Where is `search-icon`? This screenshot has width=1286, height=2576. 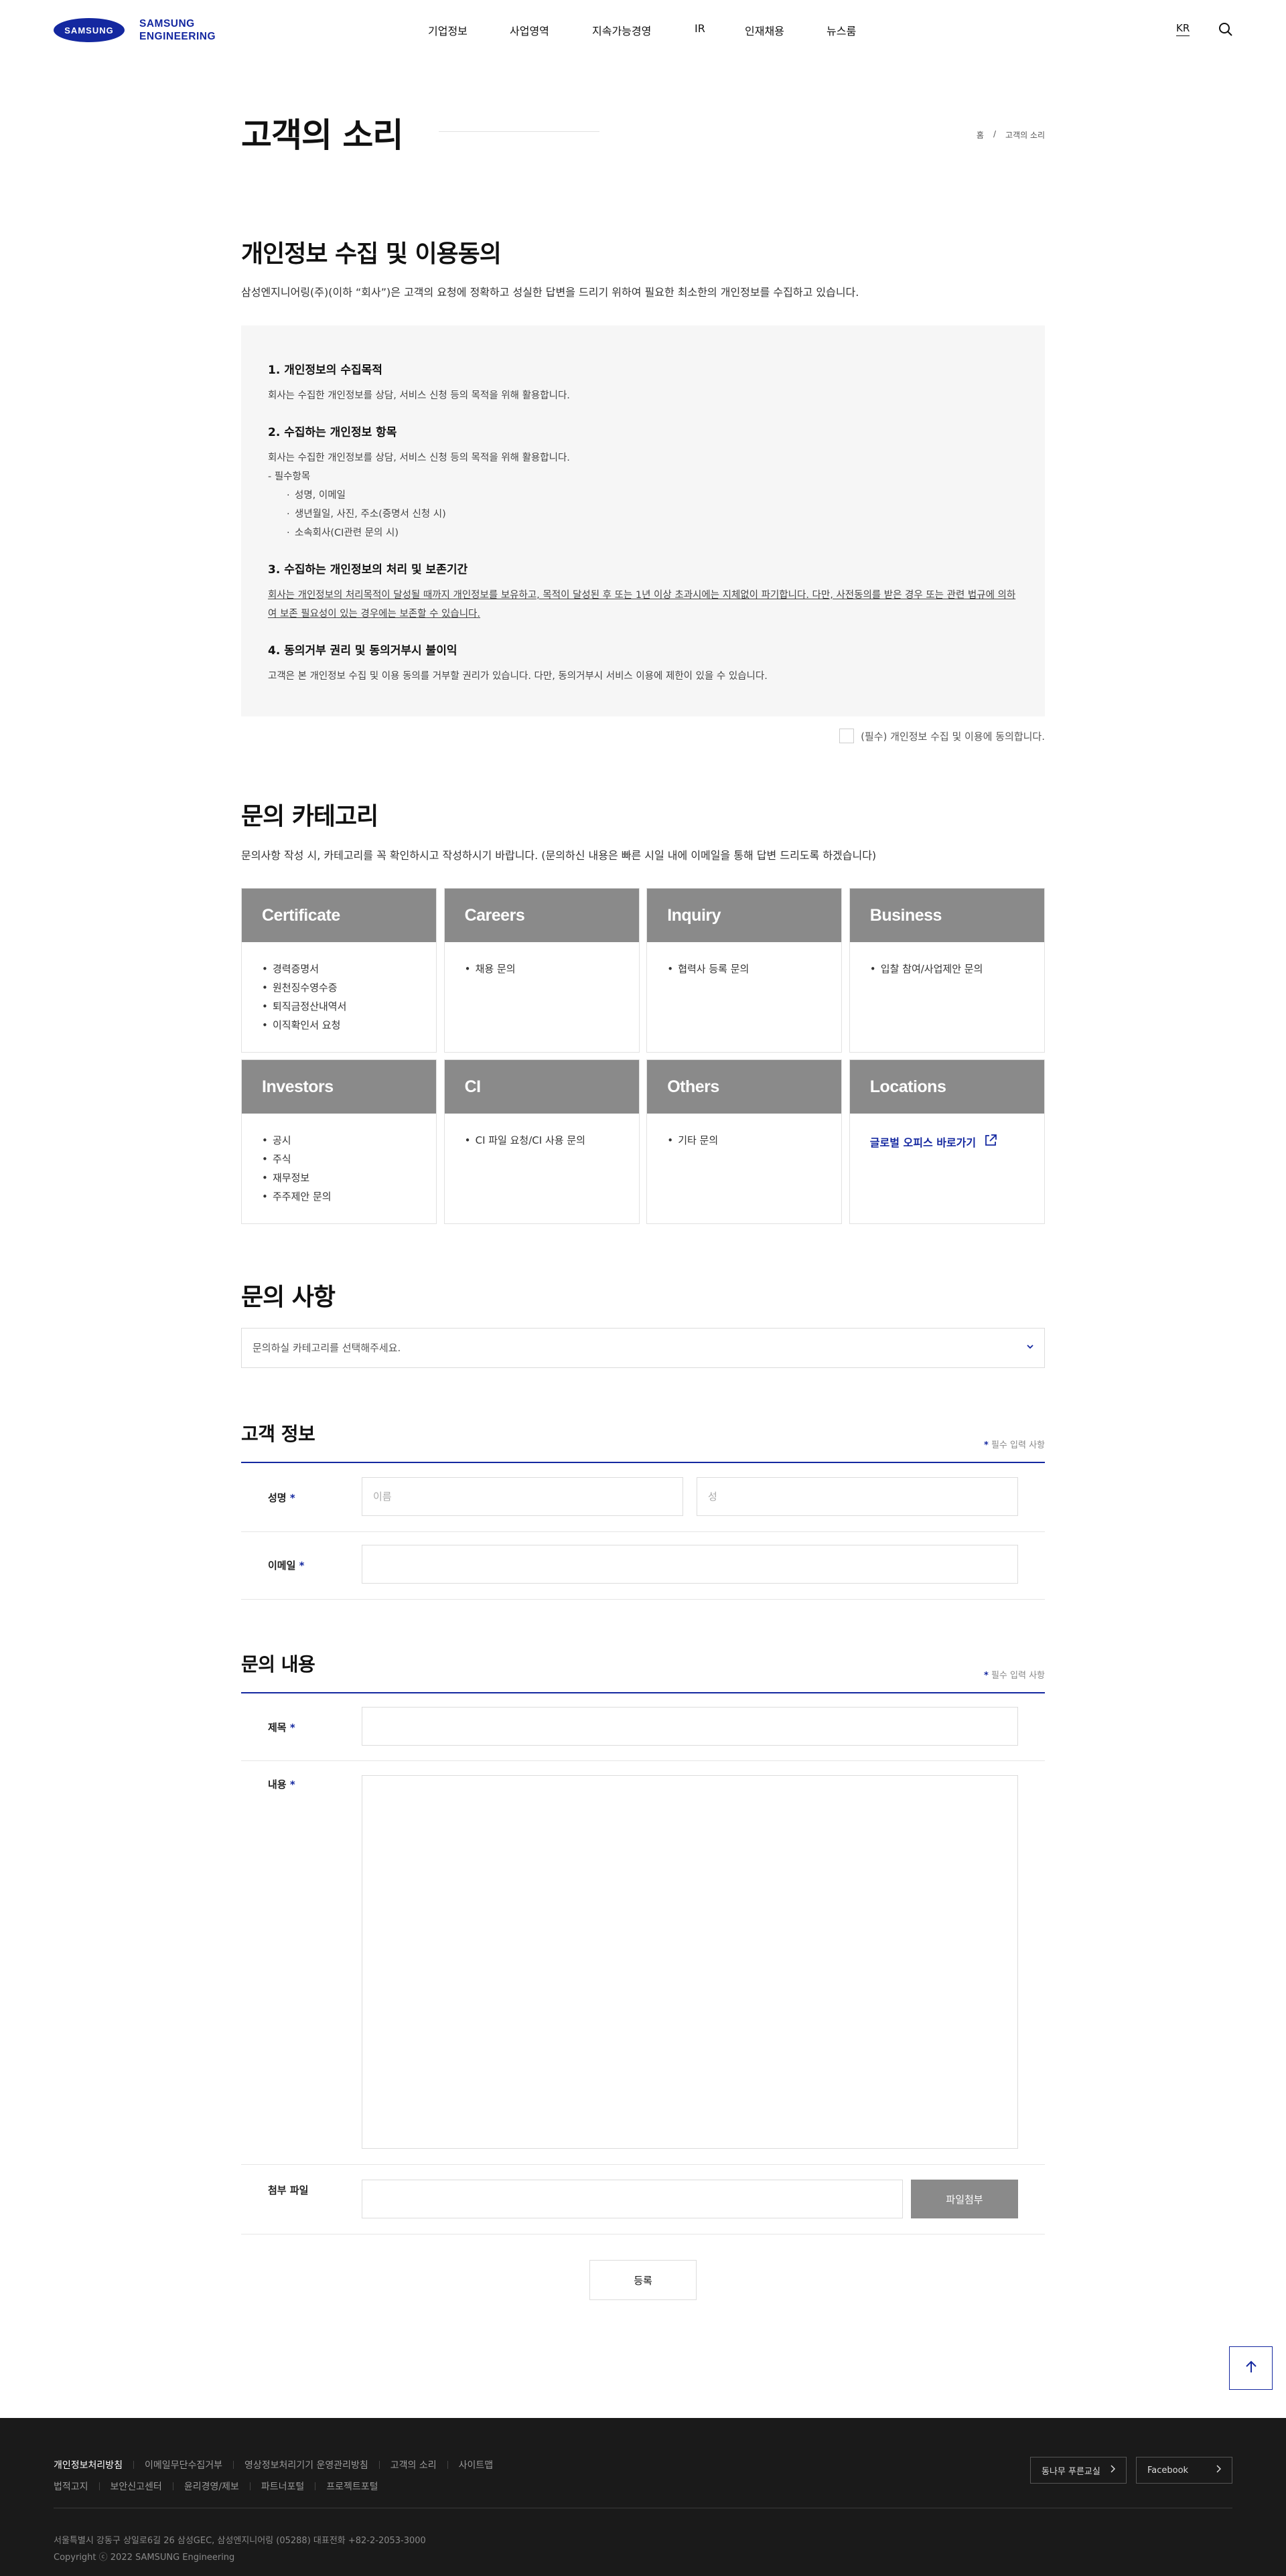
search-icon is located at coordinates (1226, 29).